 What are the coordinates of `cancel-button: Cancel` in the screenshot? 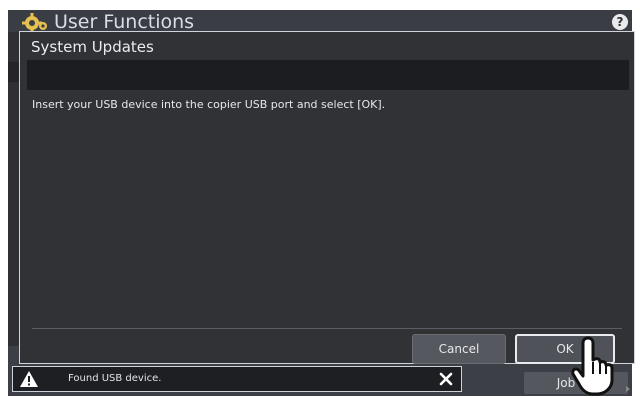 It's located at (459, 349).